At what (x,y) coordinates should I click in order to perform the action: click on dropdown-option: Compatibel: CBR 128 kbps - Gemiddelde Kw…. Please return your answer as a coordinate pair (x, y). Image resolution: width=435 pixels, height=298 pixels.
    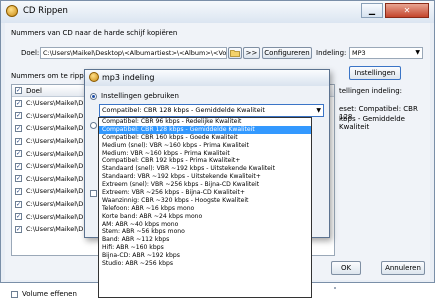
    Looking at the image, I should click on (205, 129).